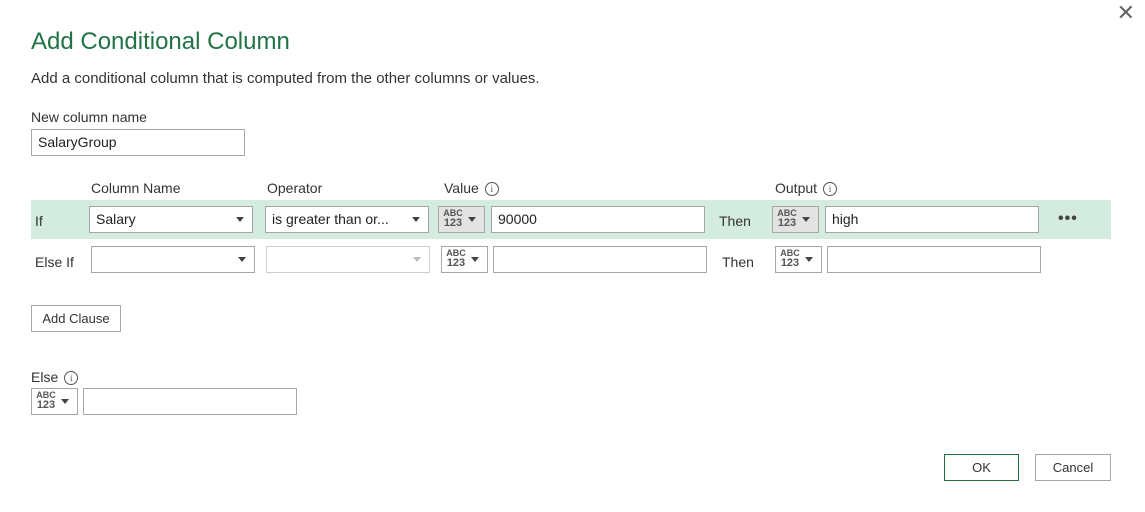  What do you see at coordinates (54, 262) in the screenshot?
I see `else-if-label: Else If` at bounding box center [54, 262].